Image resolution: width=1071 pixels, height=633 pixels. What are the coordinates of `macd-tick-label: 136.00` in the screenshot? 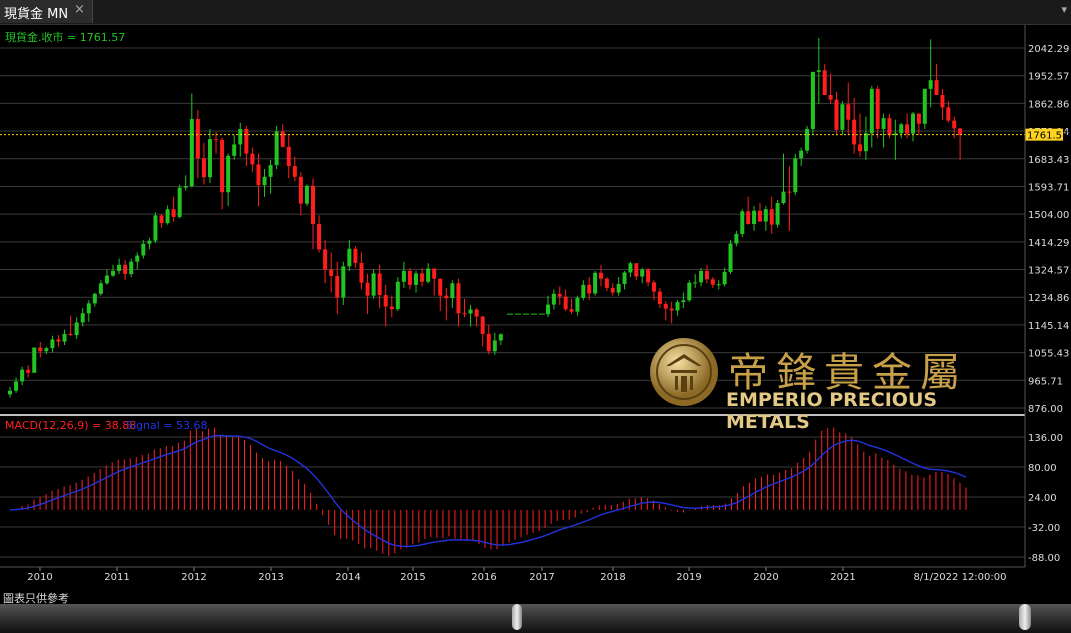 It's located at (1045, 438).